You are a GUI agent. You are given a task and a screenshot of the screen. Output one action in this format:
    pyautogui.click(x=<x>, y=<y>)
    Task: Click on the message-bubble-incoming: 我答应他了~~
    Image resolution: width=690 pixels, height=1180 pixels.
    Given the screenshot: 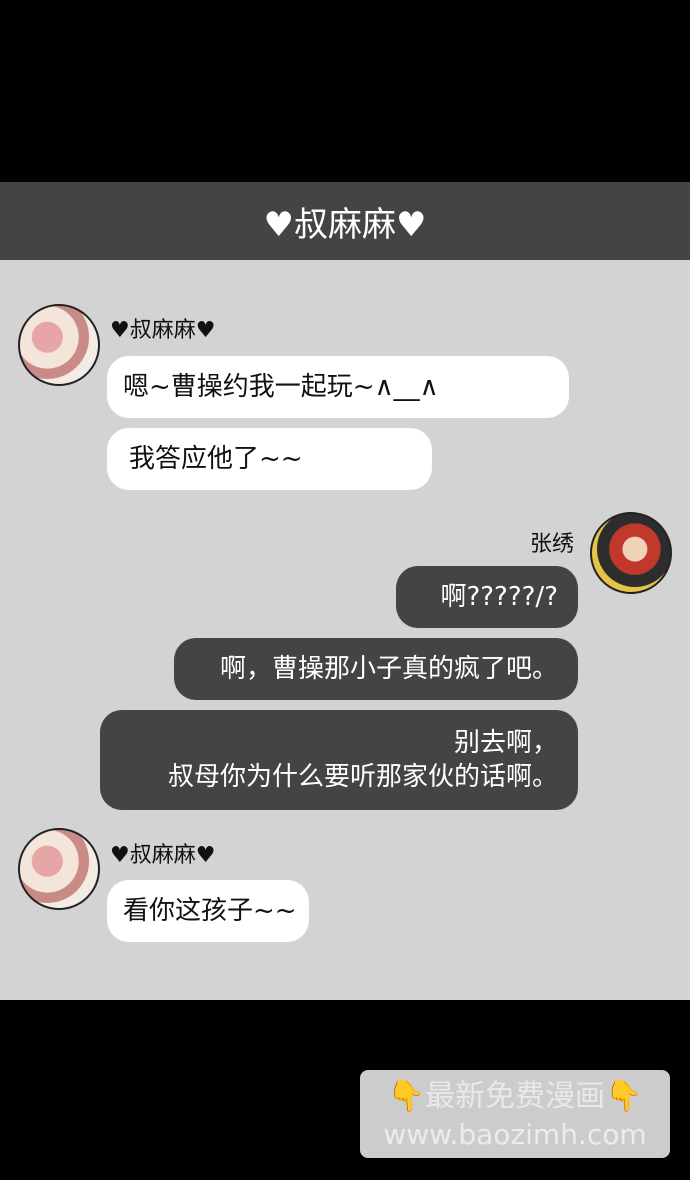 What is the action you would take?
    pyautogui.click(x=269, y=459)
    